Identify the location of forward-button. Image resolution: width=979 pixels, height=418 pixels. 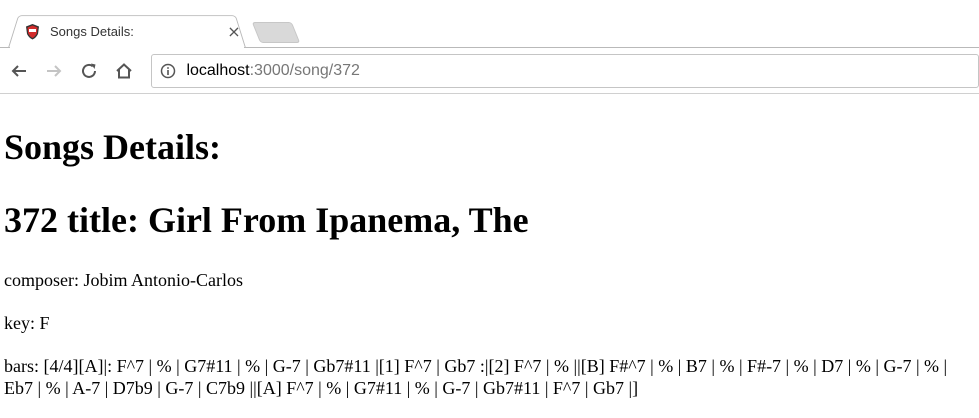
(54, 71).